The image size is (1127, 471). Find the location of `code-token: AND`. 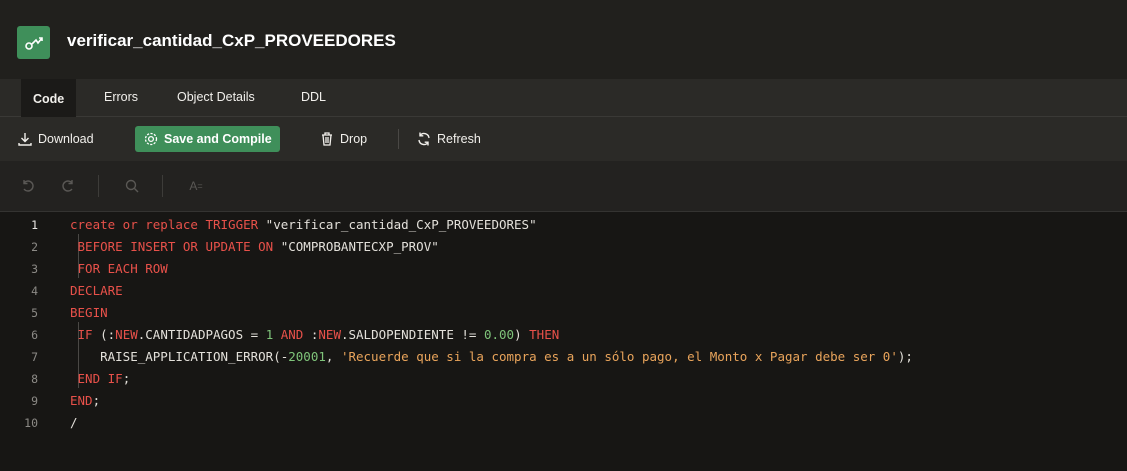

code-token: AND is located at coordinates (292, 334).